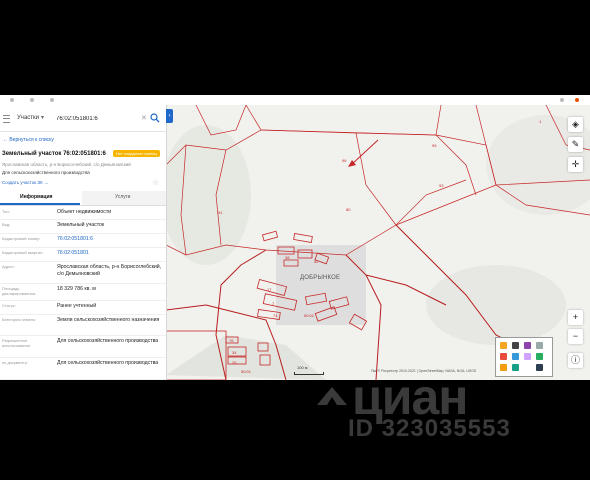 Image resolution: width=590 pixels, height=480 pixels. I want to click on info-row: Кадастровый номер: 76:02:051801:6, so click(83, 240).